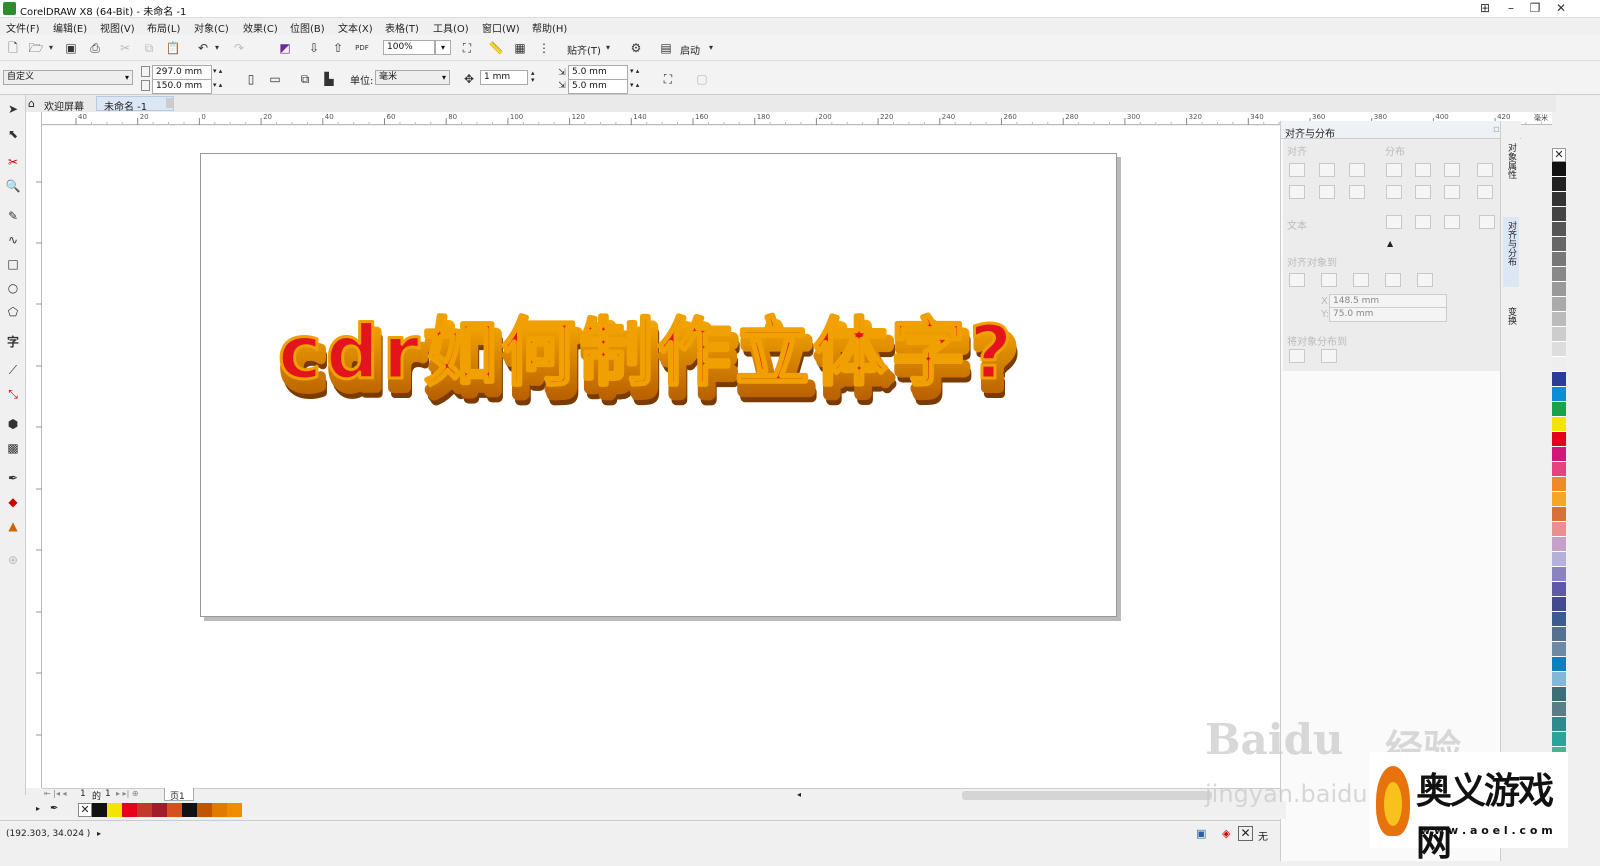 This screenshot has width=1600, height=866. What do you see at coordinates (1535, 9) in the screenshot?
I see `maximize-button: ❐` at bounding box center [1535, 9].